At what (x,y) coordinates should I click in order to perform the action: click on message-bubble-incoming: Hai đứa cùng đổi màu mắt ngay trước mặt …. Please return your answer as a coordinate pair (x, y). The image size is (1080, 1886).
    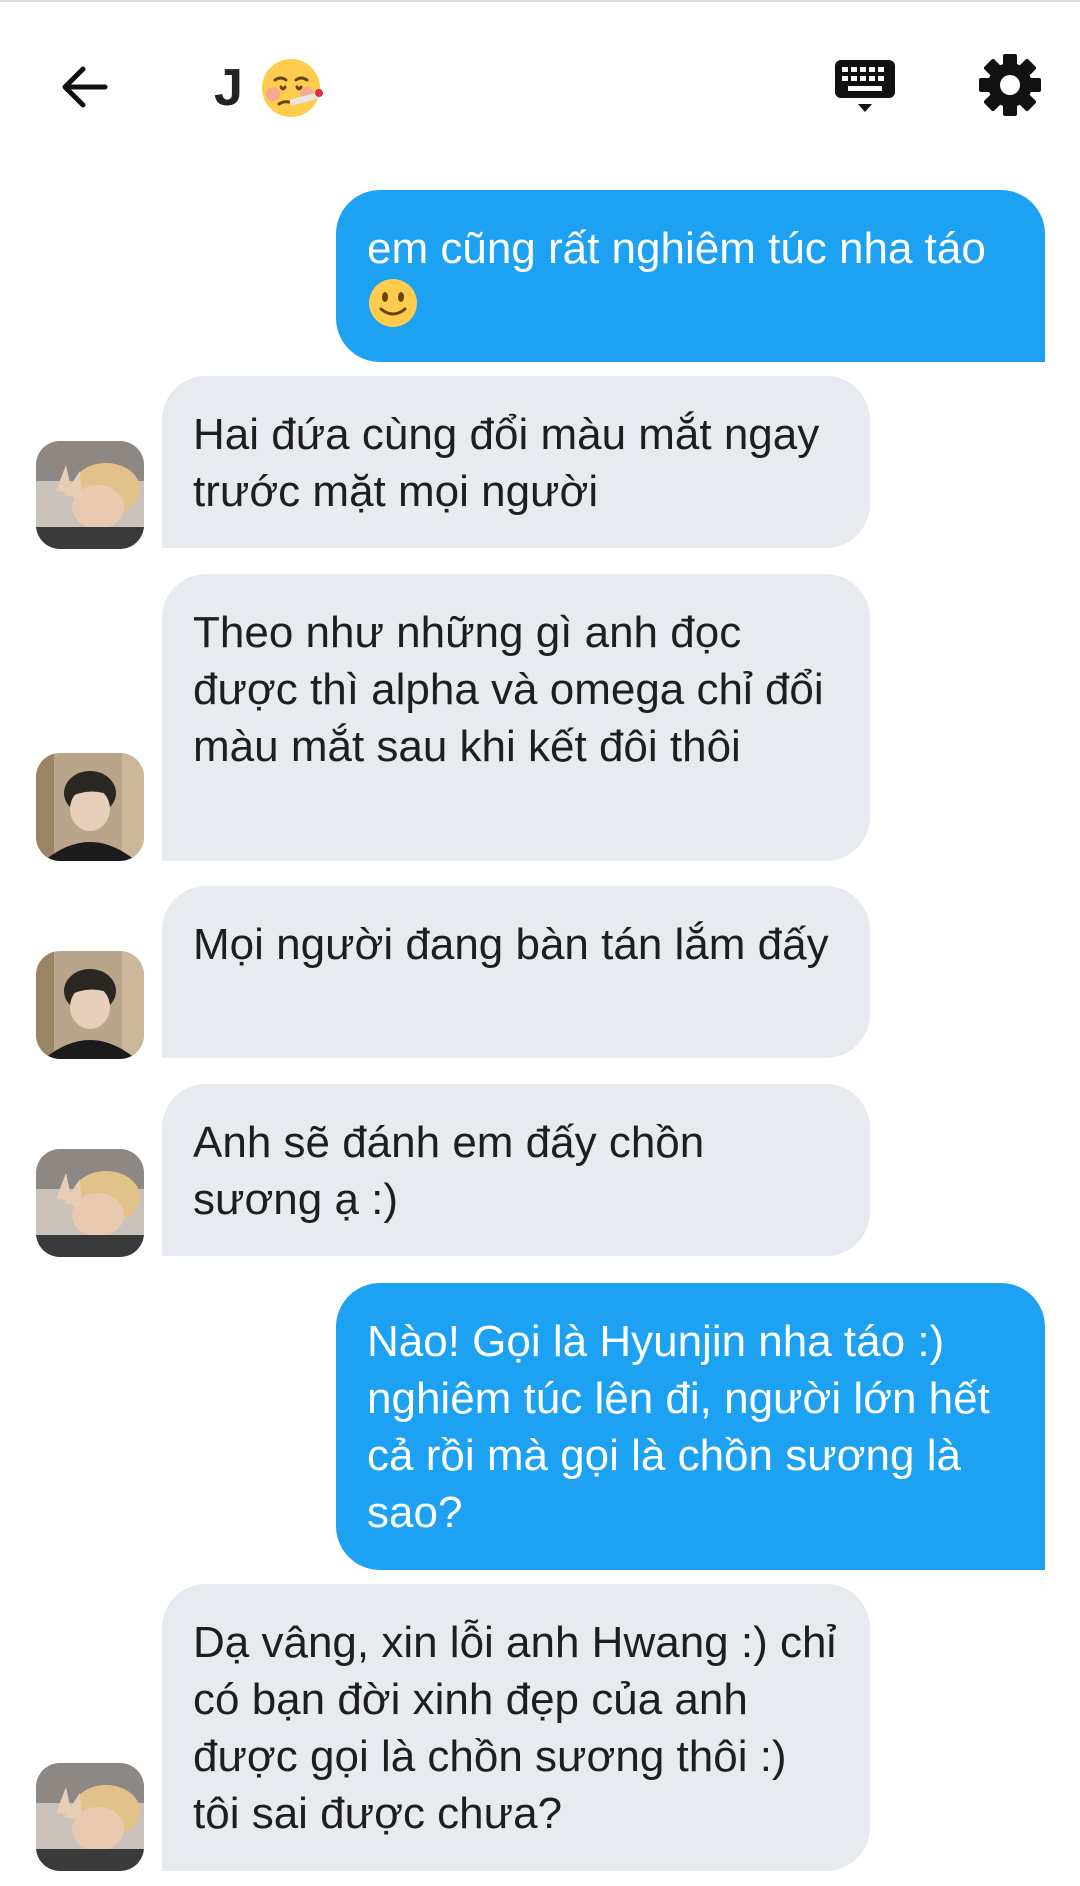
    Looking at the image, I should click on (516, 462).